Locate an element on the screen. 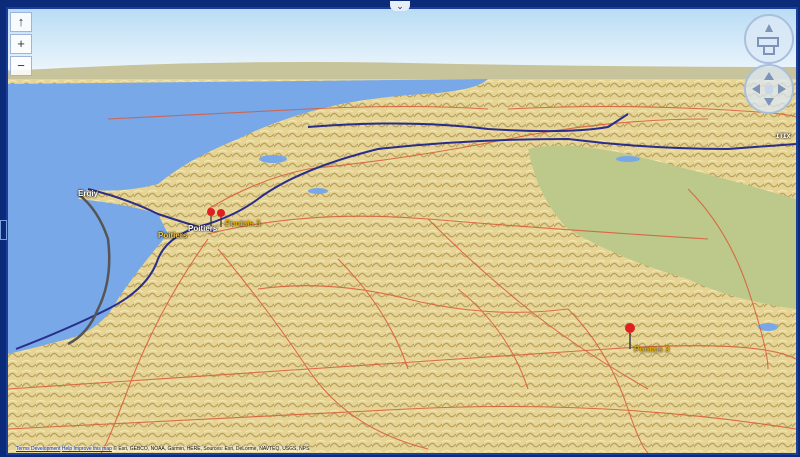 The image size is (800, 457). rotate-icon is located at coordinates (768, 39).